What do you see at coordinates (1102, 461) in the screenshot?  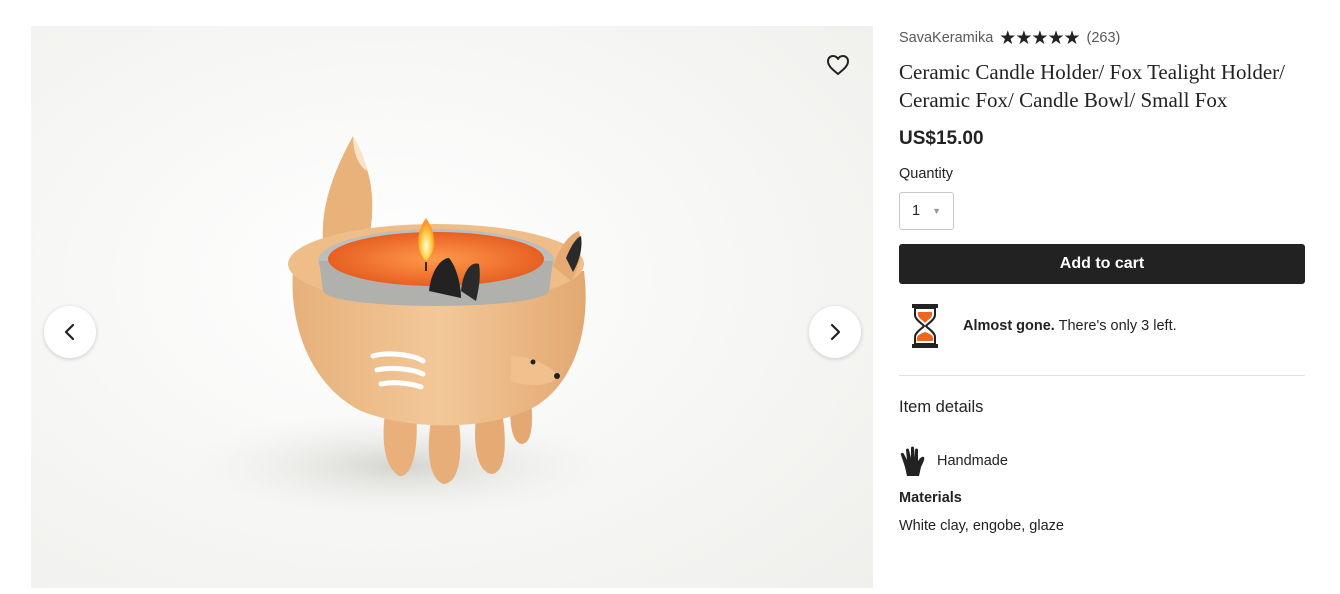 I see `handmade-row: Handmade` at bounding box center [1102, 461].